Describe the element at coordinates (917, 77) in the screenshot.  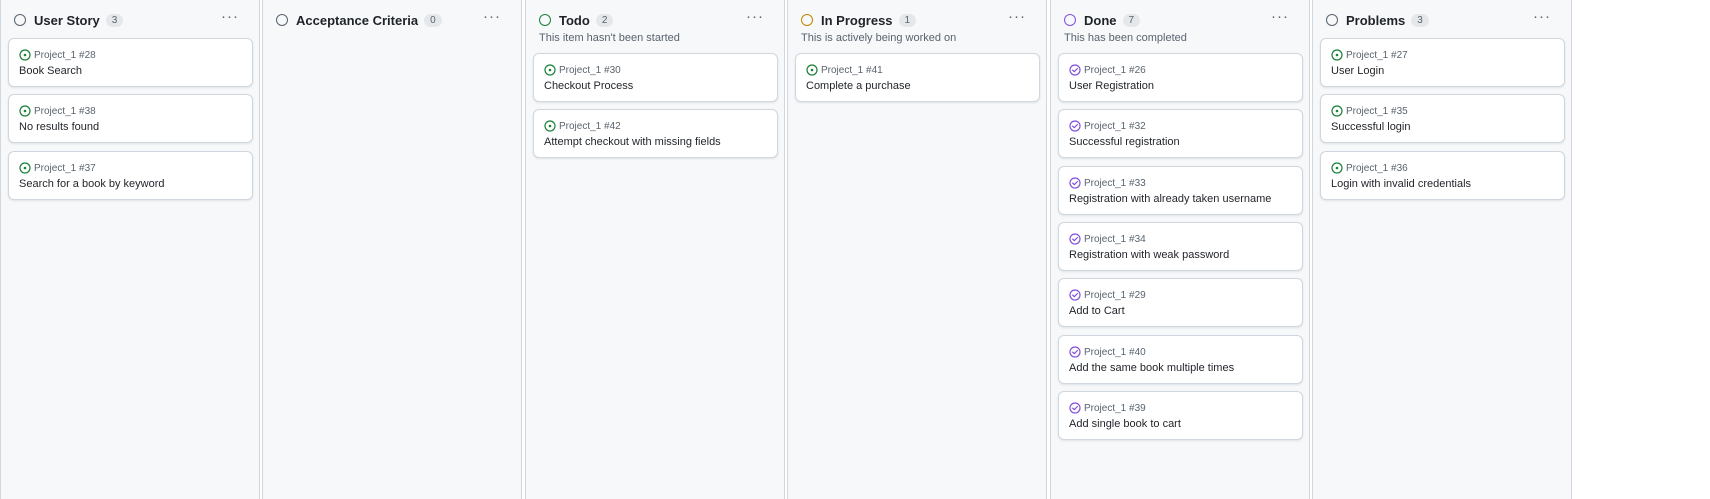
I see `issue-card: Project_1 #41 Complete a purchase` at that location.